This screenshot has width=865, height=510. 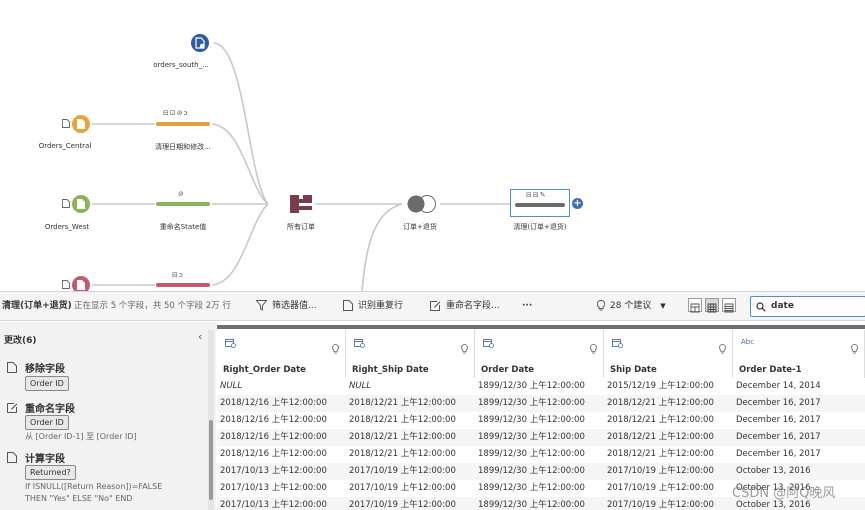 What do you see at coordinates (79, 498) in the screenshot?
I see `change-formula-line2: THEN "Yes" ELSE "No" END` at bounding box center [79, 498].